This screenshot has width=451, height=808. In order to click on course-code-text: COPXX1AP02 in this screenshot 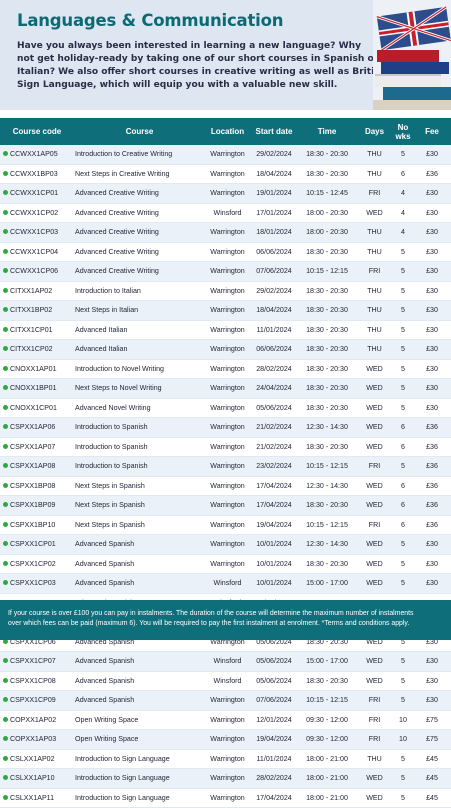, I will do `click(33, 719)`.